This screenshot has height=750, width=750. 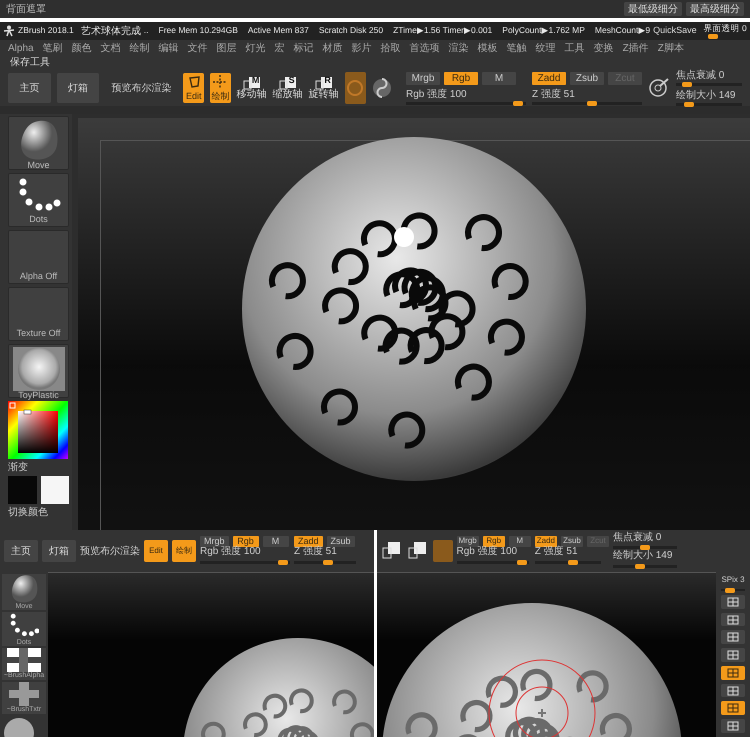 What do you see at coordinates (24, 660) in the screenshot?
I see `pattern-alpha-icon` at bounding box center [24, 660].